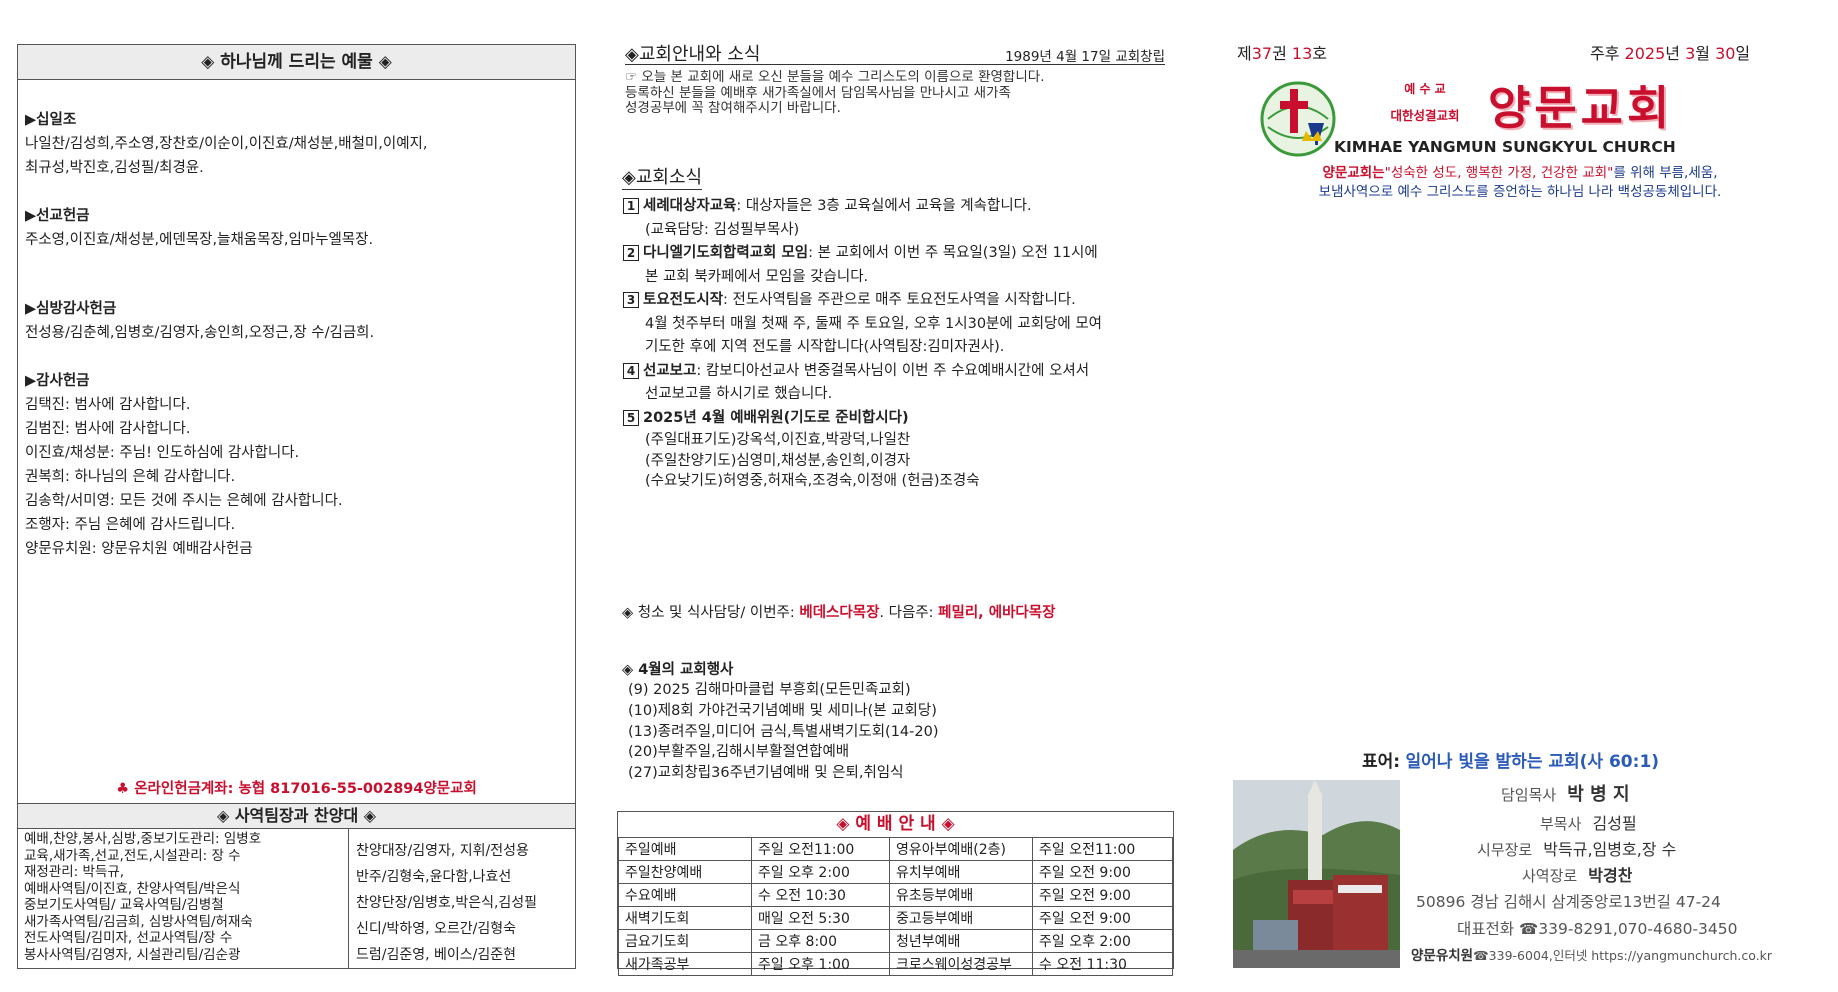 Image resolution: width=1838 pixels, height=992 pixels. I want to click on mission-rest: 를 위해 부름,세움,, so click(1665, 173).